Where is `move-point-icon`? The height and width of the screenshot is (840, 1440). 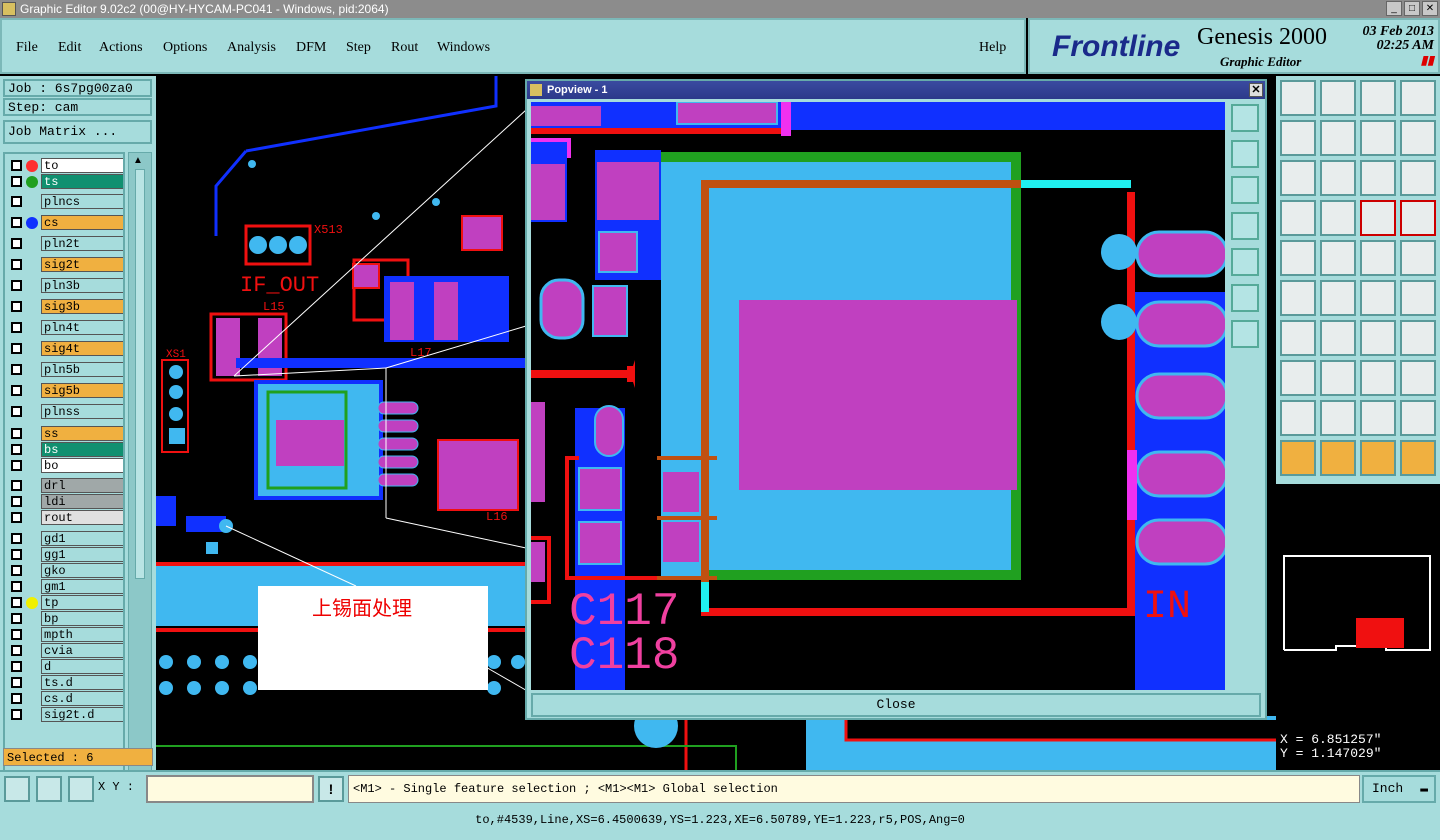 move-point-icon is located at coordinates (1418, 298).